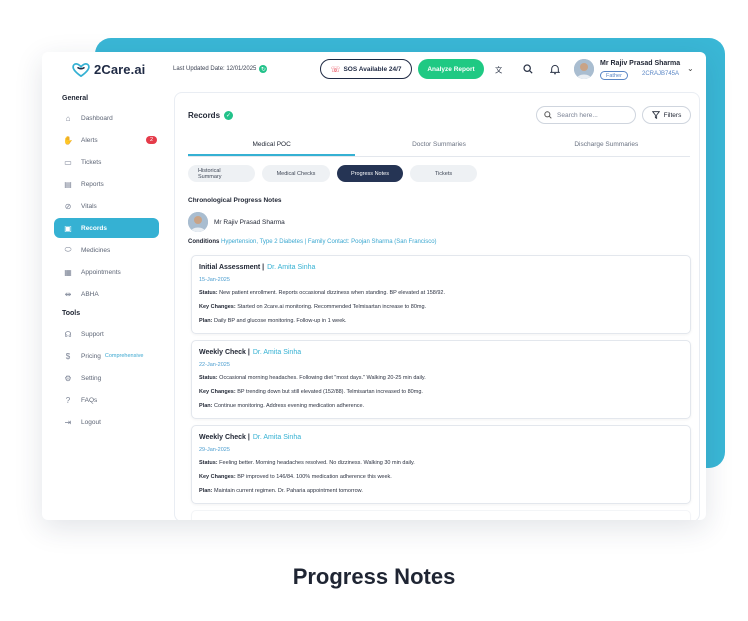  Describe the element at coordinates (272, 146) in the screenshot. I see `tab-medical-poc: Medical POC` at that location.